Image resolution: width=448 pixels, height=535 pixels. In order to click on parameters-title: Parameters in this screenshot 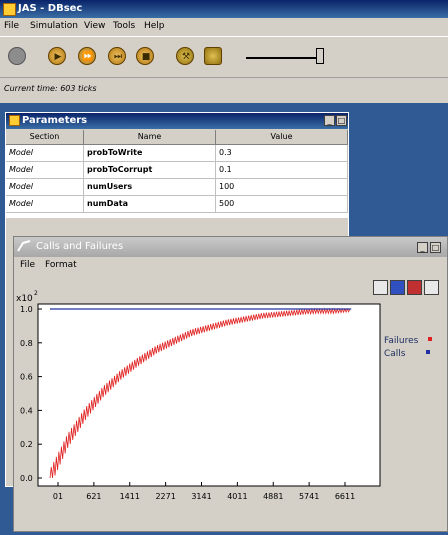, I will do `click(55, 120)`.